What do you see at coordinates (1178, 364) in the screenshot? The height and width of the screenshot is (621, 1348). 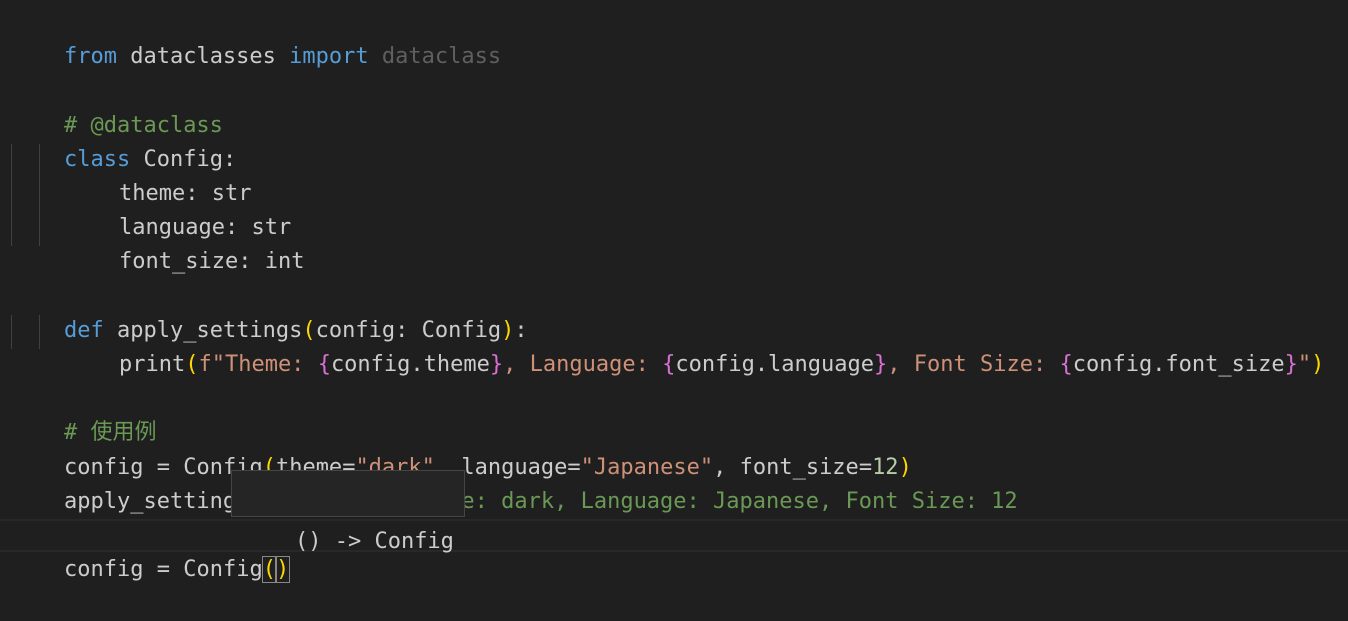 I see `expr-token: config.font_size` at bounding box center [1178, 364].